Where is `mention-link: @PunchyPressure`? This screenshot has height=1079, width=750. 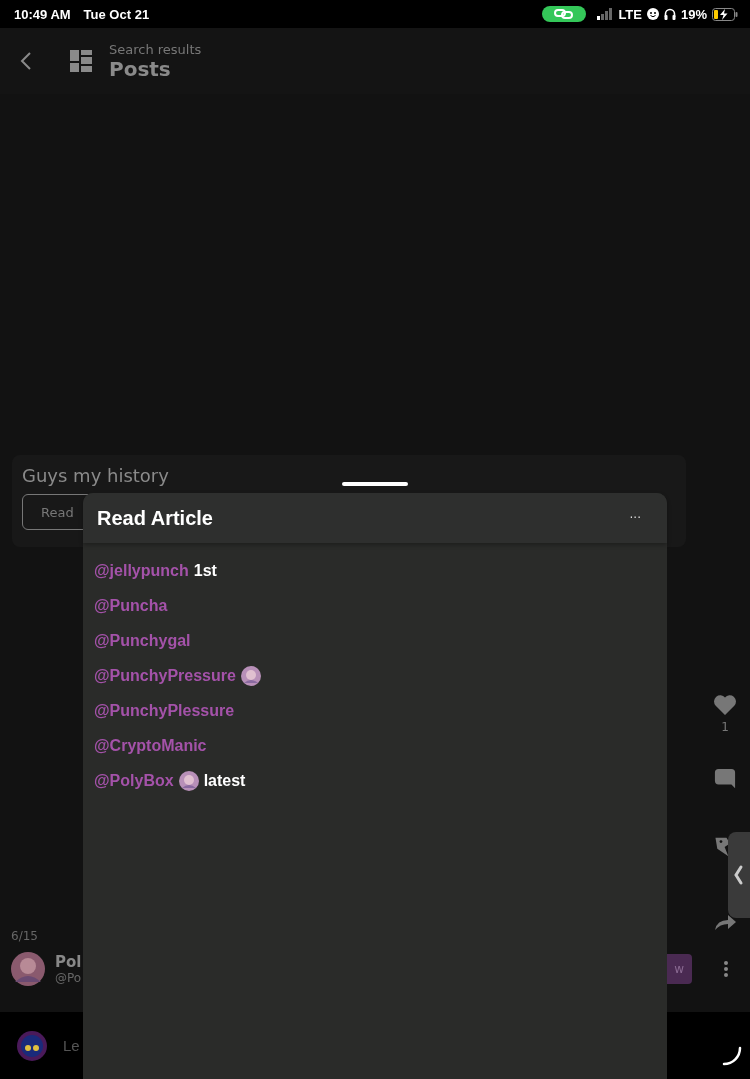
mention-link: @PunchyPressure is located at coordinates (165, 675).